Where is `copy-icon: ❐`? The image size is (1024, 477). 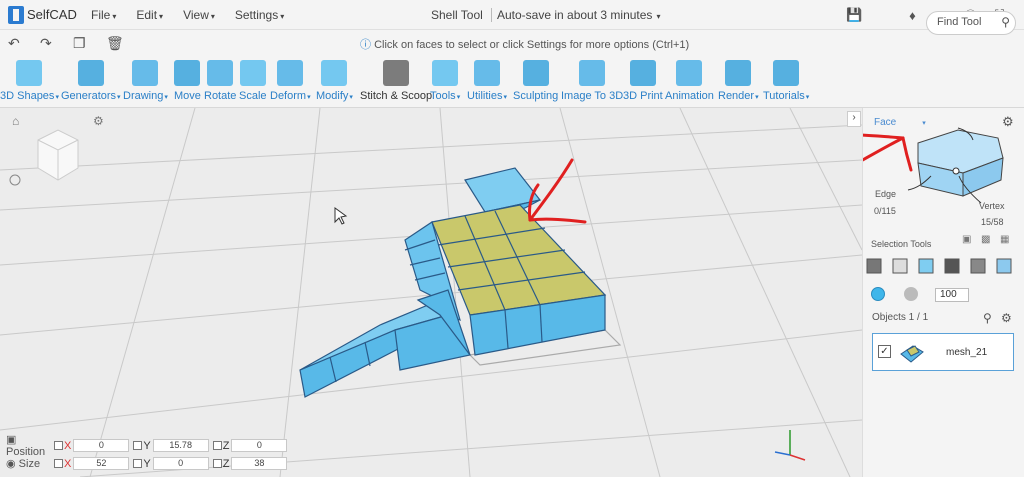 copy-icon: ❐ is located at coordinates (79, 43).